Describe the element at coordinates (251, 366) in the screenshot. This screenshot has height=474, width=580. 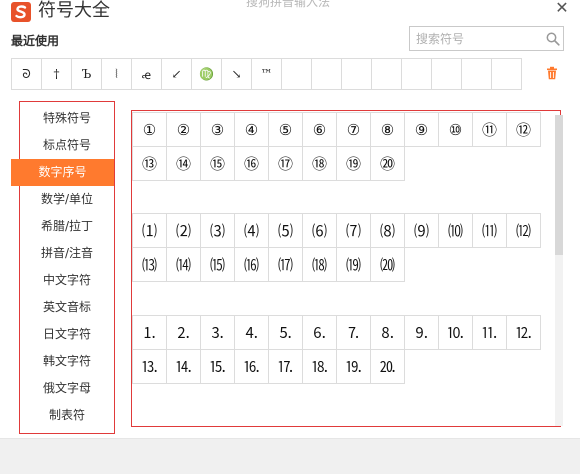
I see `symbol-cell: ⒗` at that location.